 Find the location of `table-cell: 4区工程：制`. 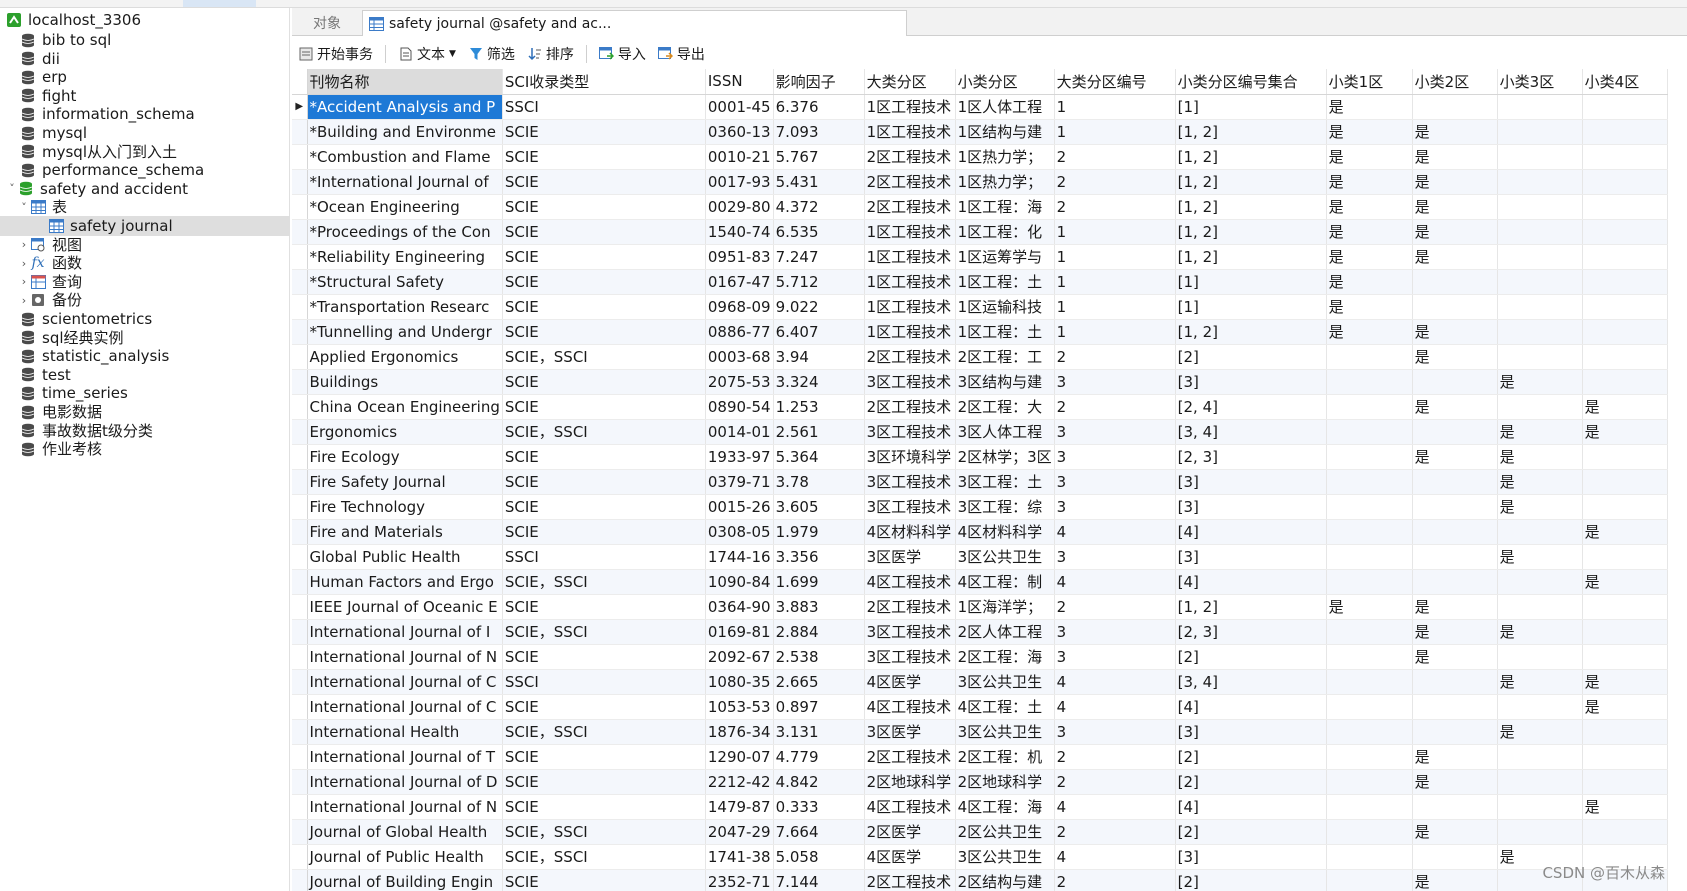

table-cell: 4区工程：制 is located at coordinates (1005, 582).